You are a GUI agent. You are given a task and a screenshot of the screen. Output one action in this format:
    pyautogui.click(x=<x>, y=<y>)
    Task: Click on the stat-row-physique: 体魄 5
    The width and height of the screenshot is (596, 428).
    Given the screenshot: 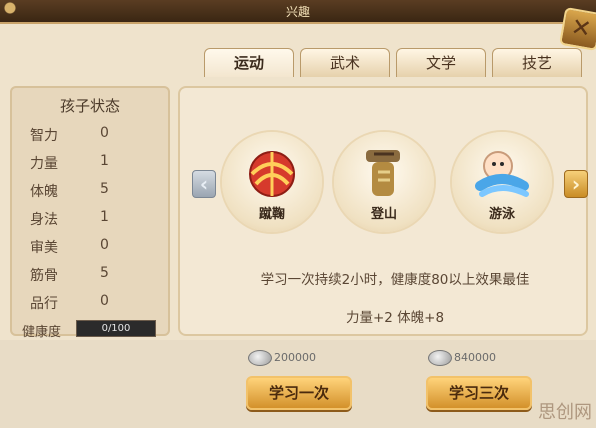 What is the action you would take?
    pyautogui.click(x=90, y=190)
    